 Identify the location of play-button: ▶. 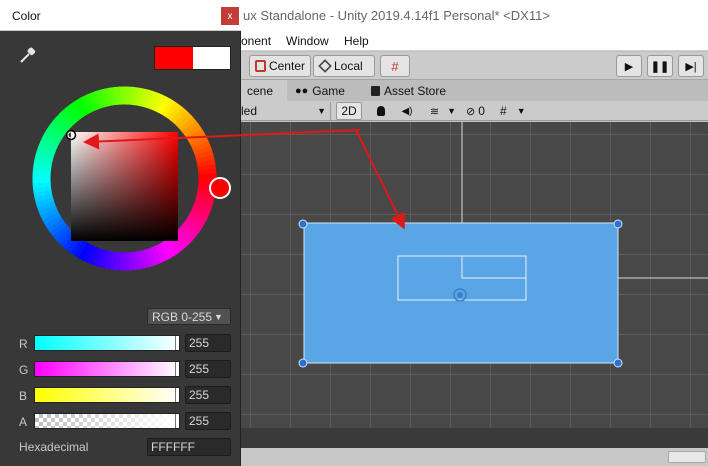
(629, 66).